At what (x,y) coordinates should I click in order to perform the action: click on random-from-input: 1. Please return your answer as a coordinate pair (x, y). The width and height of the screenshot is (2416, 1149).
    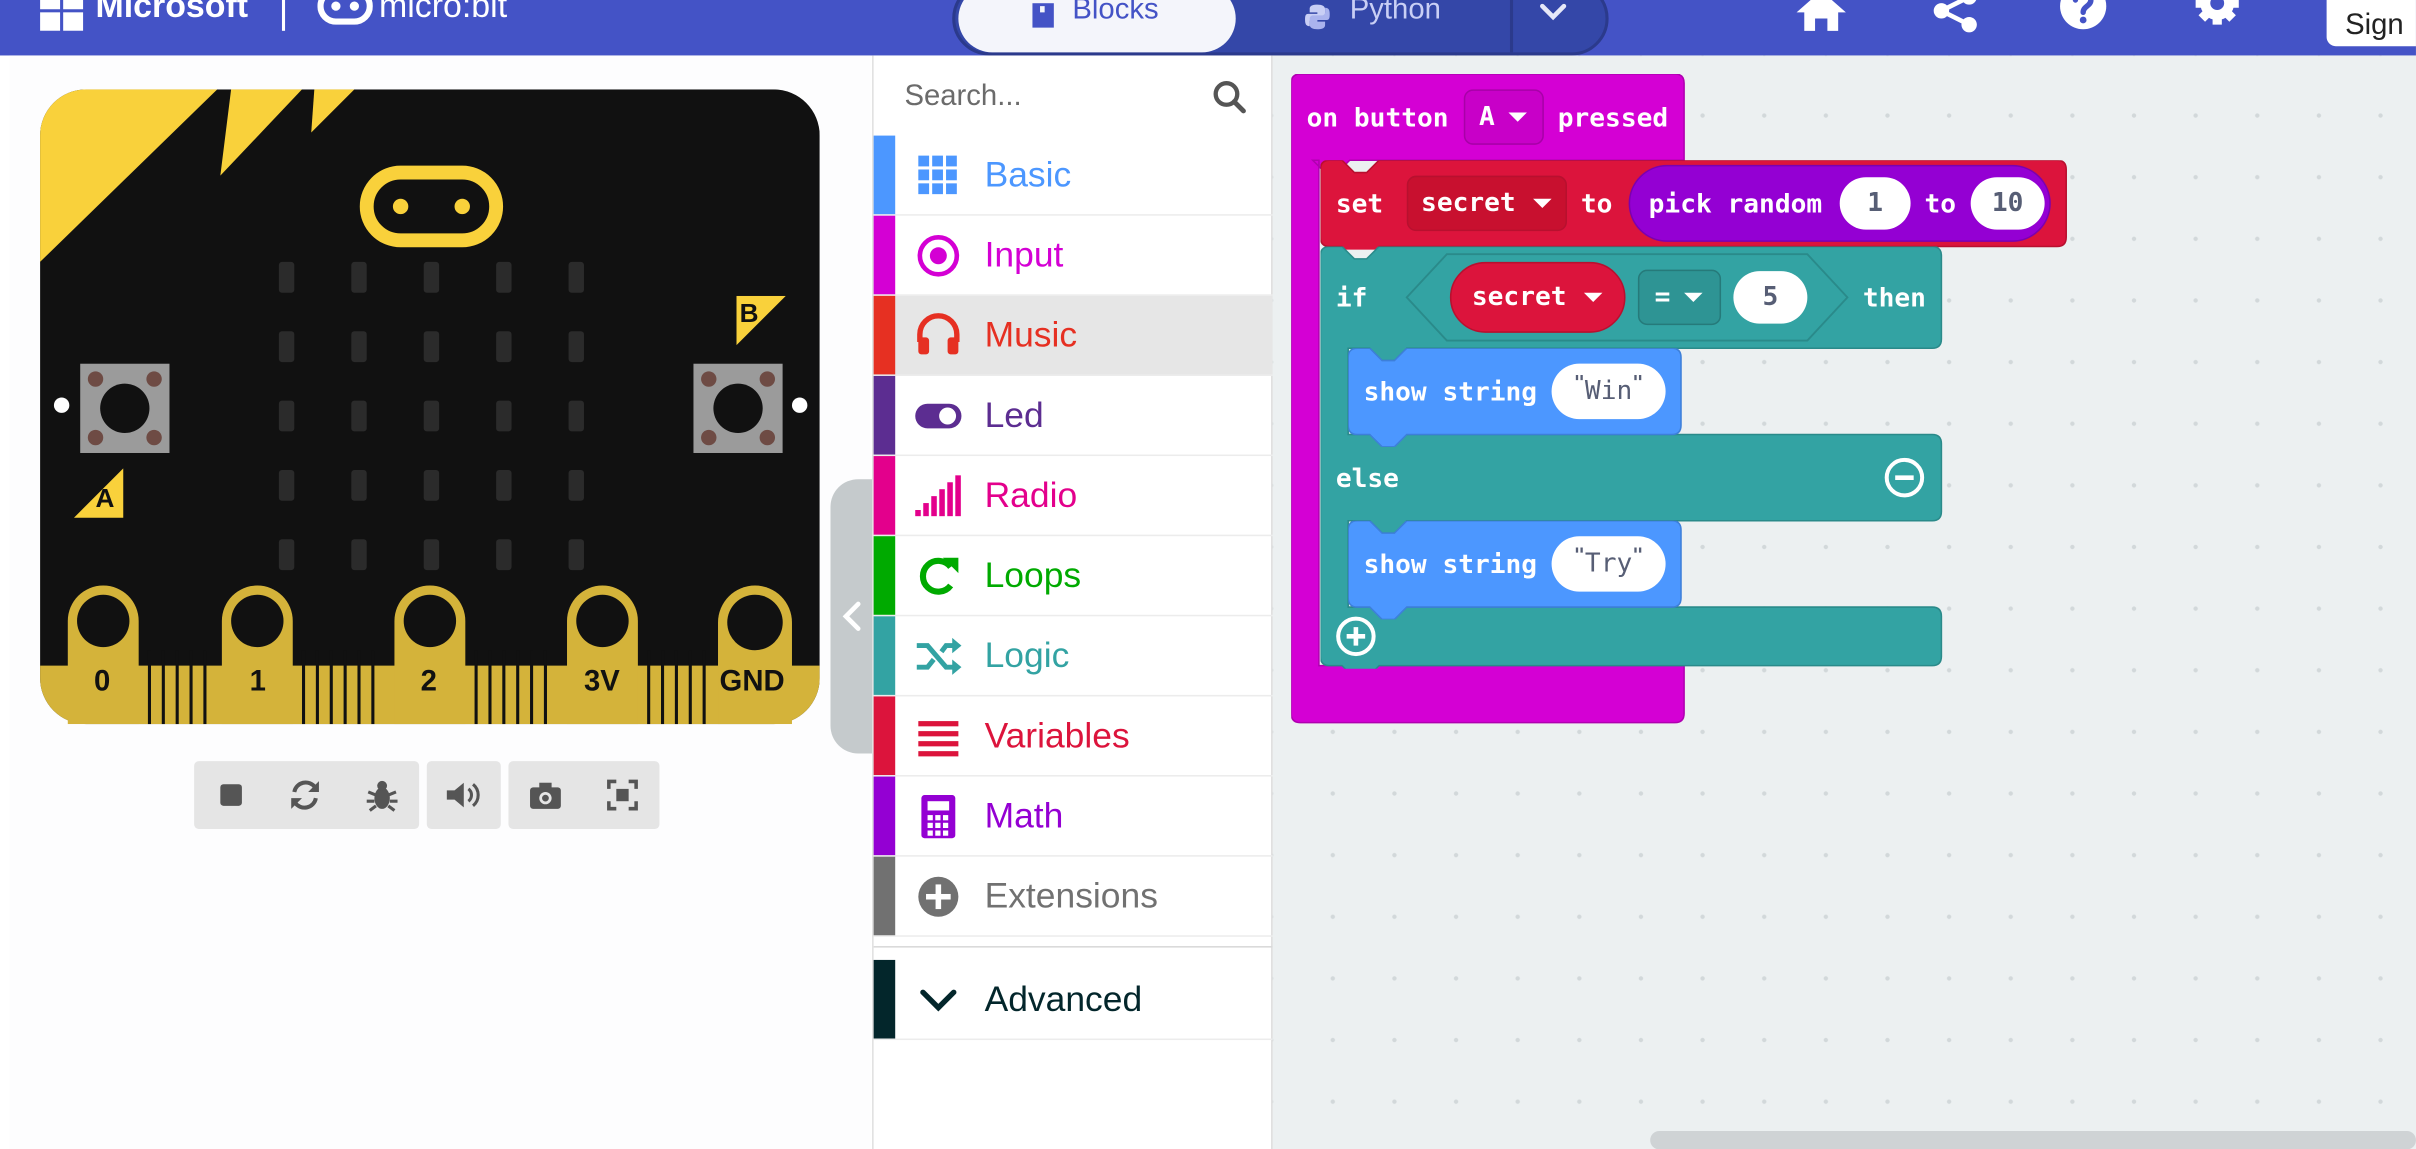
    Looking at the image, I should click on (1875, 203).